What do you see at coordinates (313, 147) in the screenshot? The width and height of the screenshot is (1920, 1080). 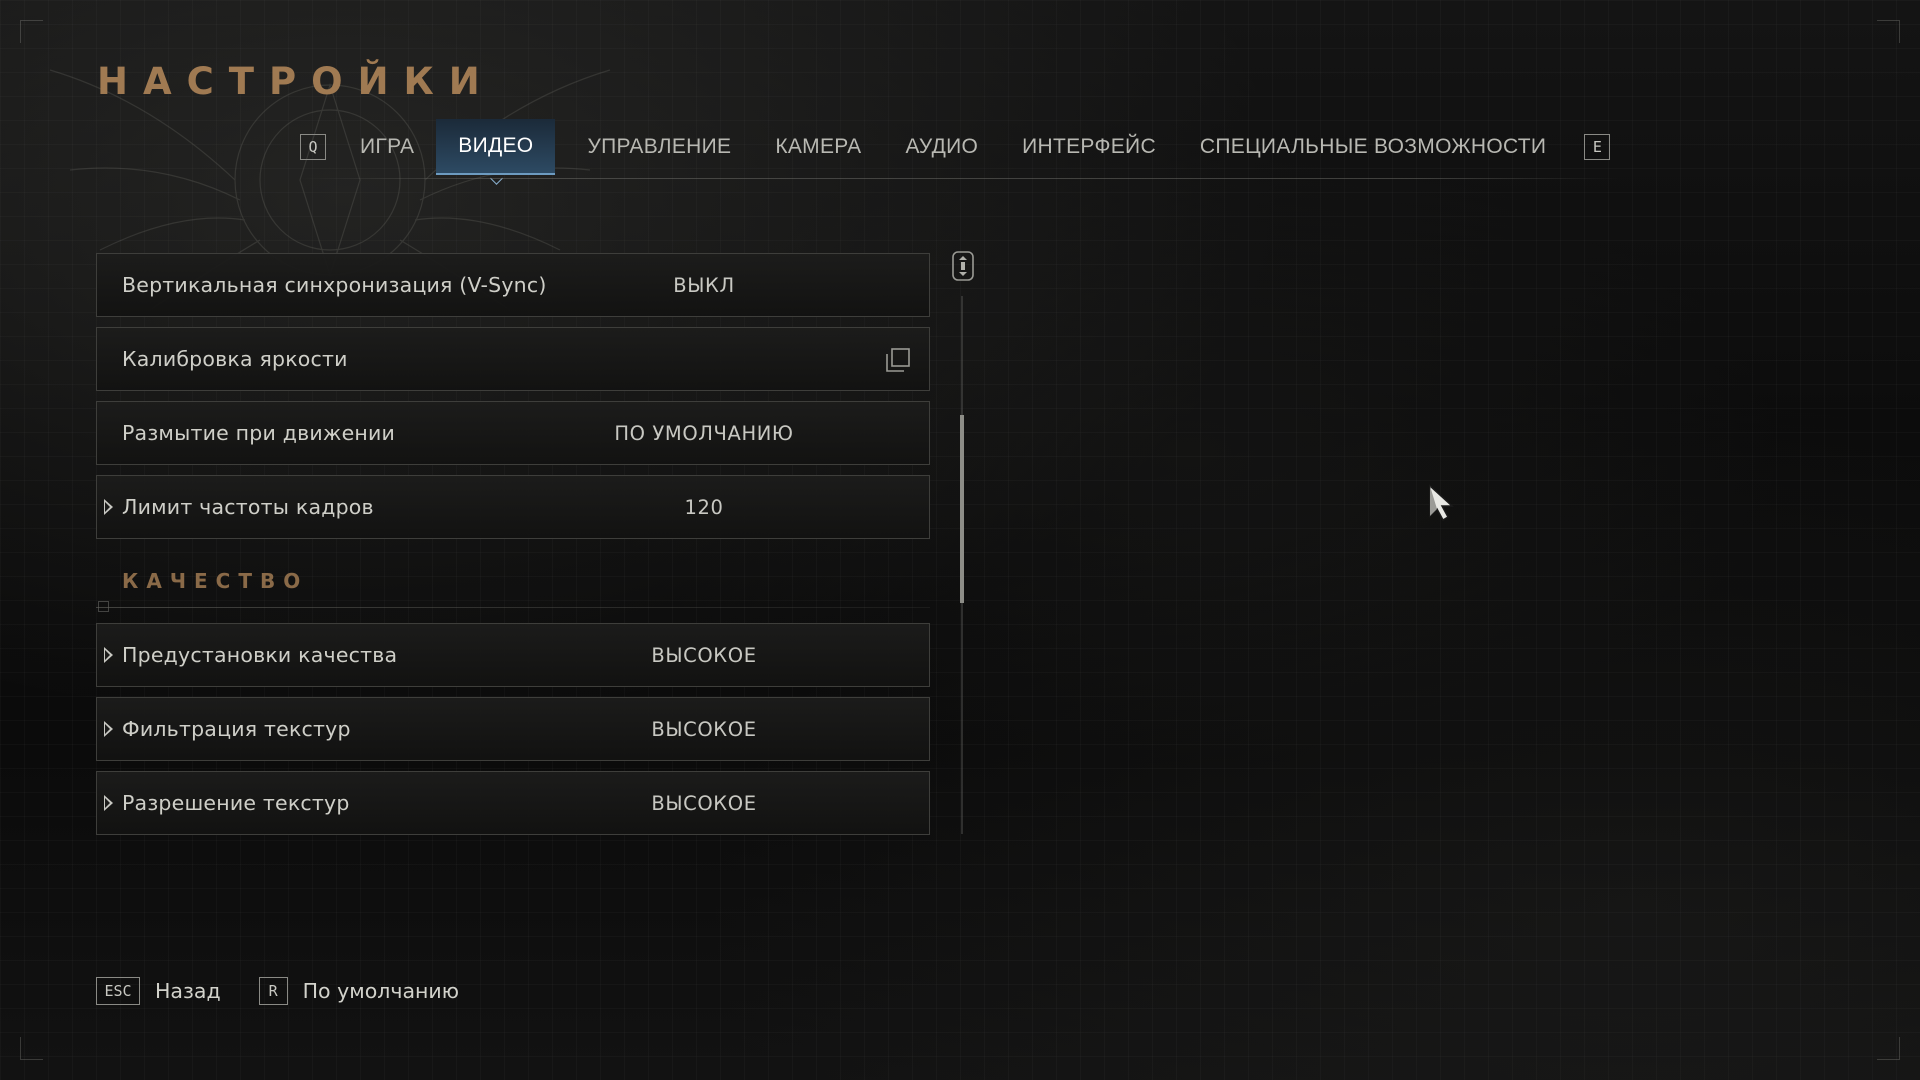 I see `prev-tab-key: Q` at bounding box center [313, 147].